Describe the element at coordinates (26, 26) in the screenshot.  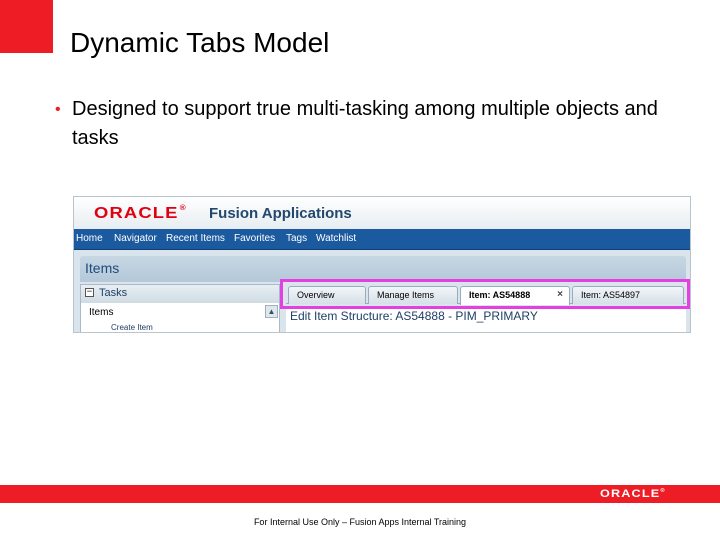
I see `corner-accent-block` at that location.